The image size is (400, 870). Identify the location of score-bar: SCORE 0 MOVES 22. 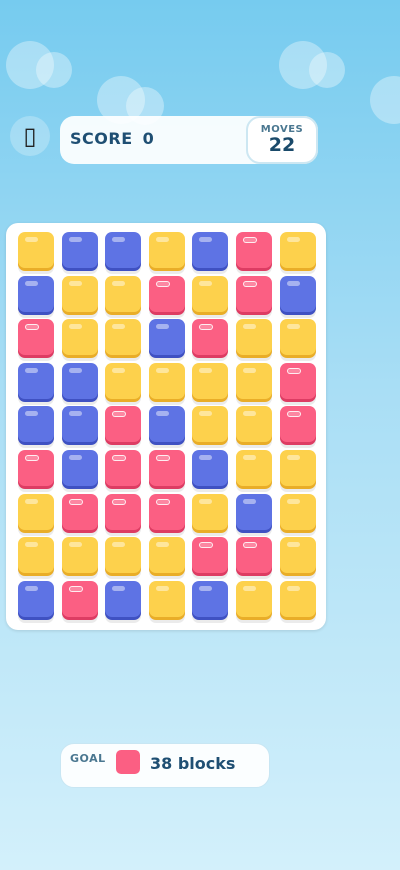
(189, 140).